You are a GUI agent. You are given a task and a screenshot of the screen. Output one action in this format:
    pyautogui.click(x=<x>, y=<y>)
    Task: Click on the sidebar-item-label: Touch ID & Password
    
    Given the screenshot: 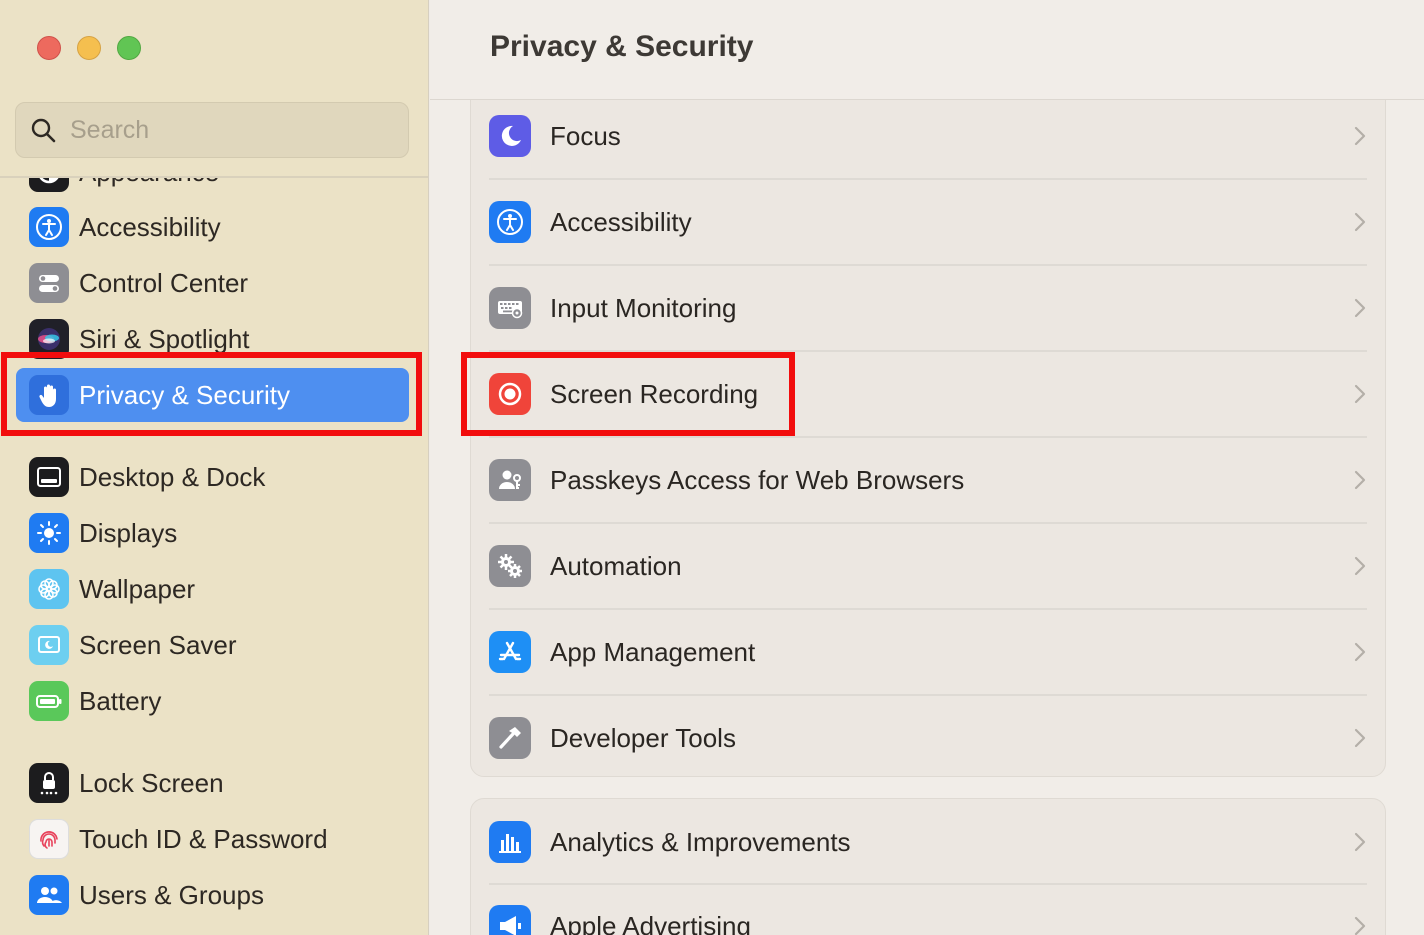 What is the action you would take?
    pyautogui.click(x=203, y=838)
    